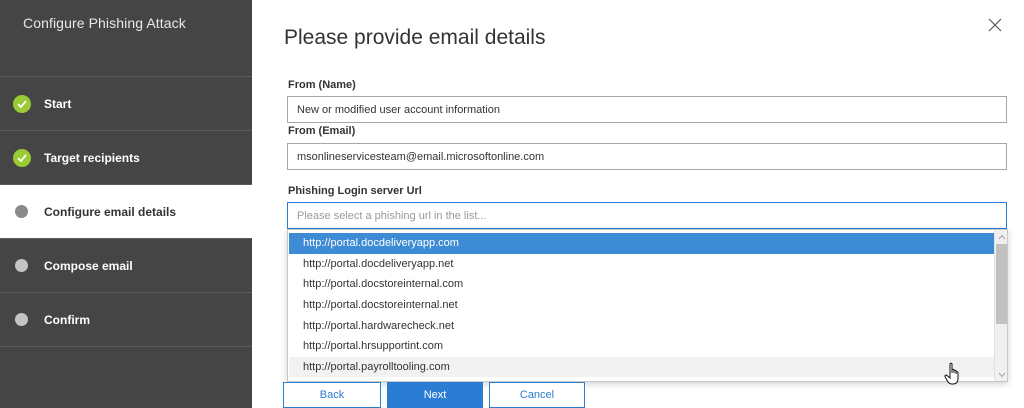  I want to click on from-name-field, so click(647, 109).